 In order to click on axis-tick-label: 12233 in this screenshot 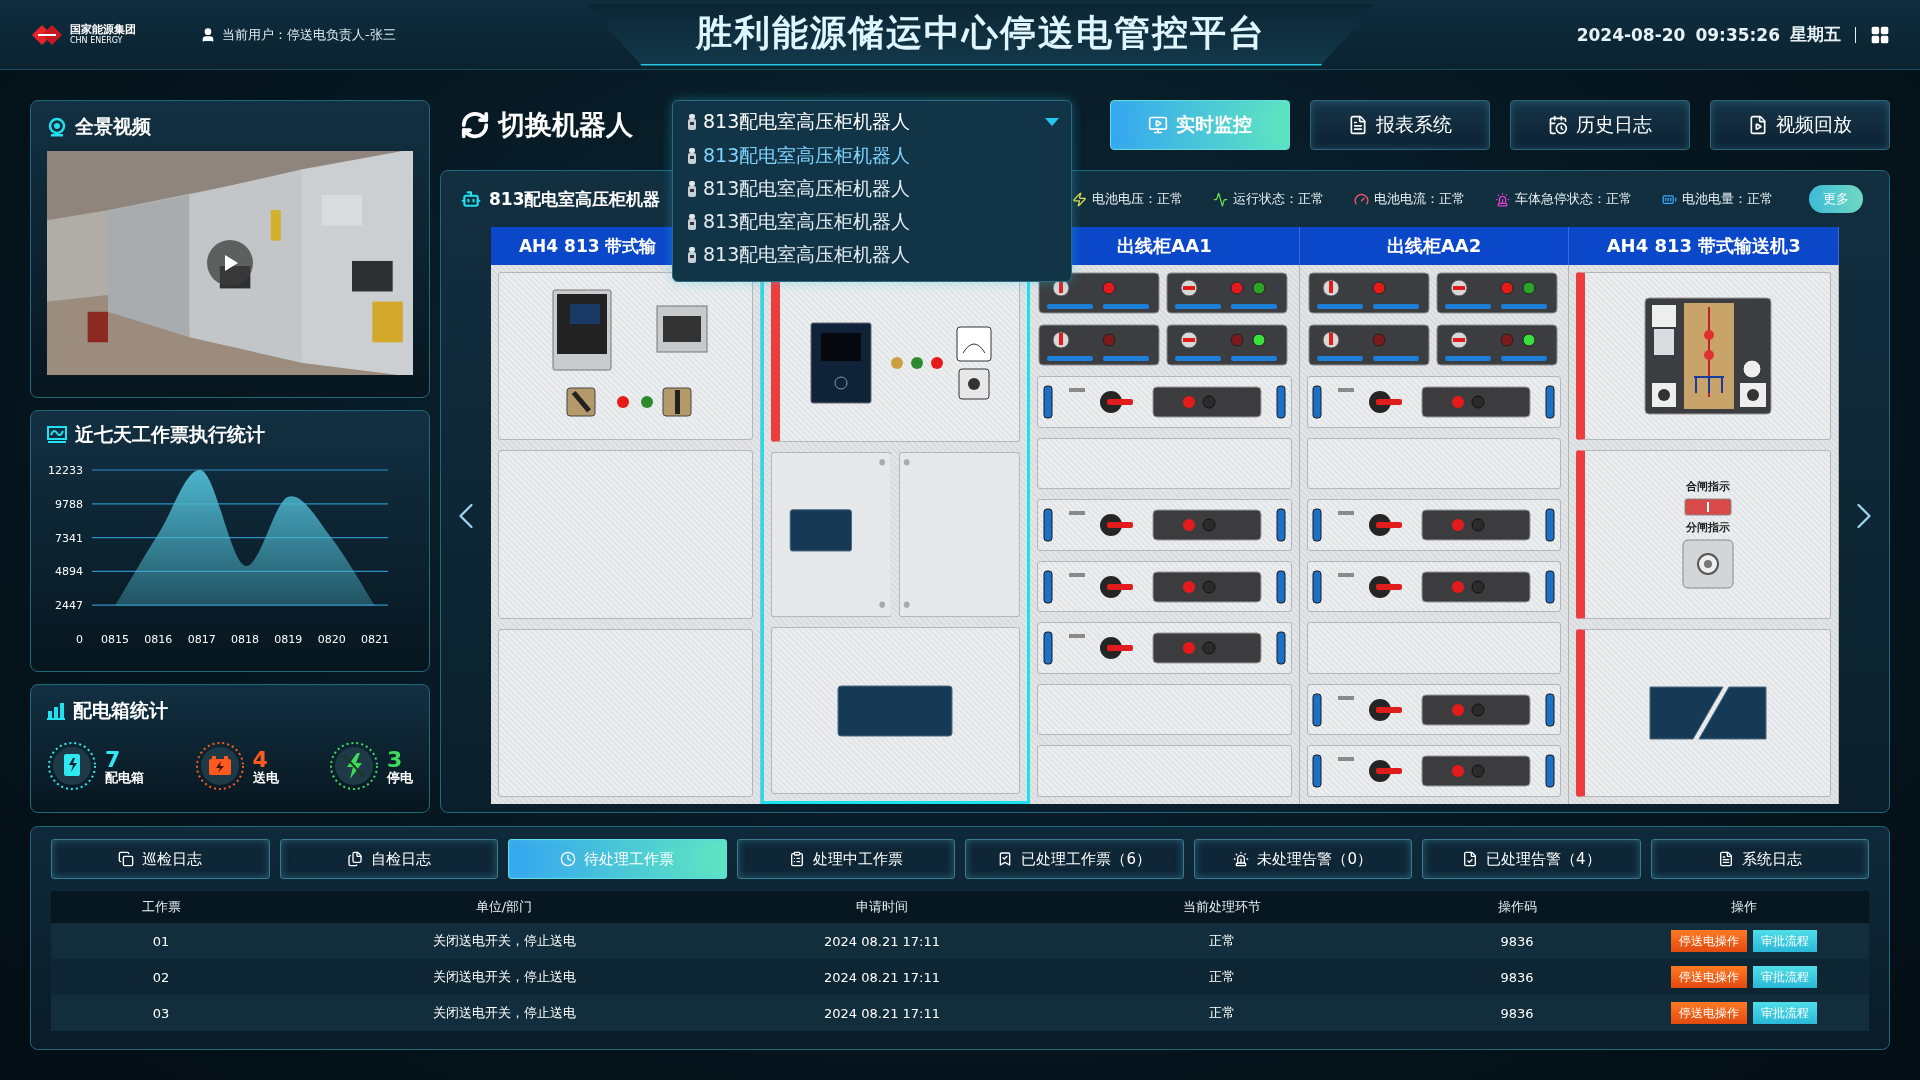, I will do `click(65, 470)`.